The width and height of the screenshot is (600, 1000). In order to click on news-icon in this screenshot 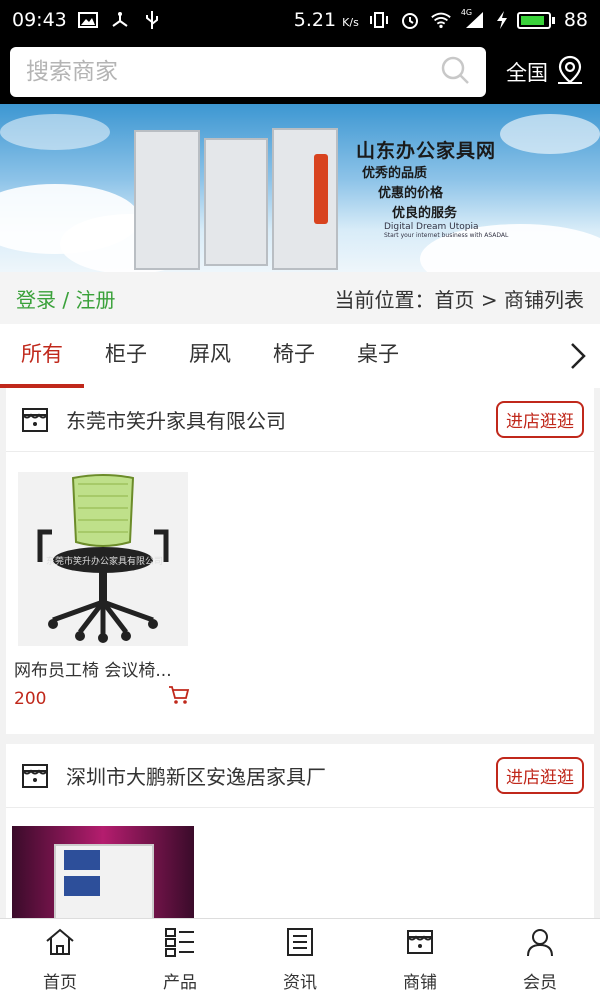, I will do `click(300, 944)`.